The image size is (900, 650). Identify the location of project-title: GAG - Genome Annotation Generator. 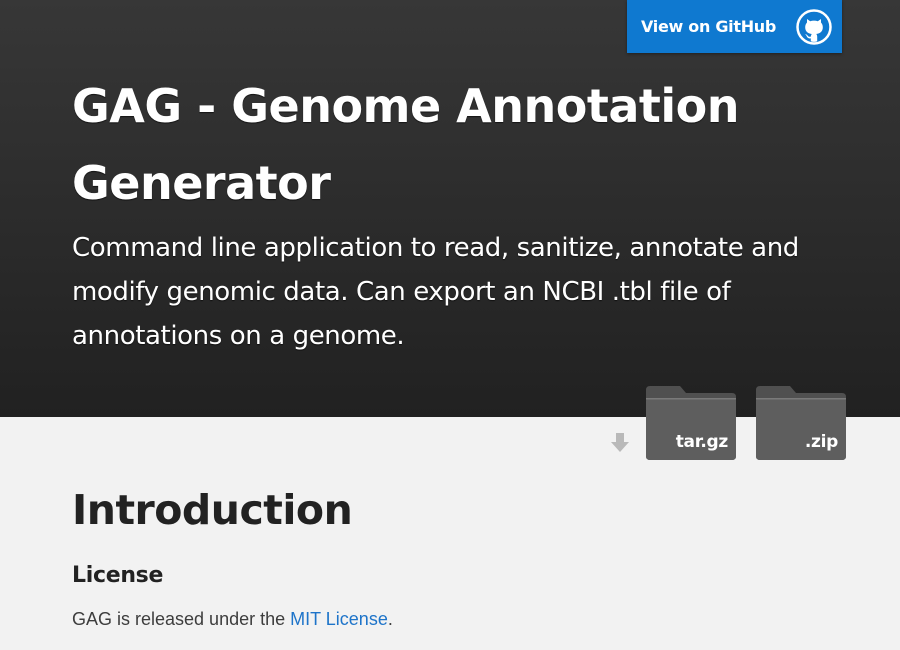
(406, 144).